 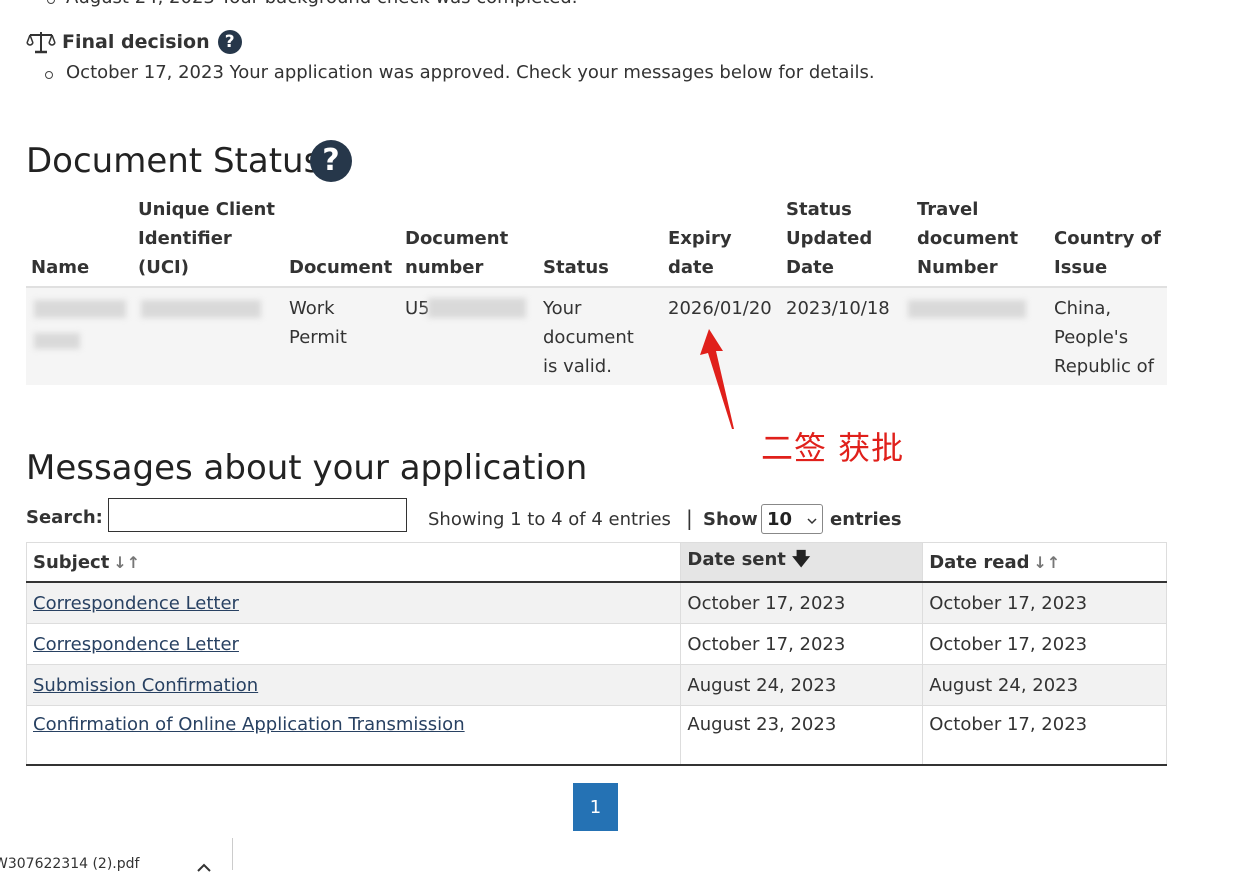 I want to click on annotation-text: 二签 获批, so click(x=833, y=448).